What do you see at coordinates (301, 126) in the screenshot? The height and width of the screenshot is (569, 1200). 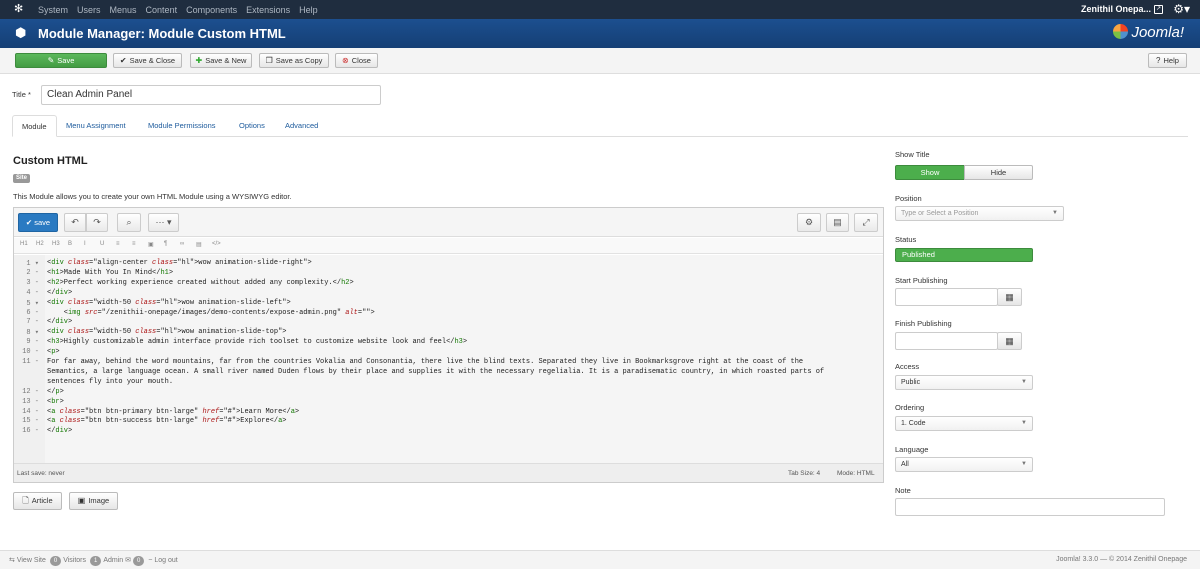 I see `tab-advanced: Advanced` at bounding box center [301, 126].